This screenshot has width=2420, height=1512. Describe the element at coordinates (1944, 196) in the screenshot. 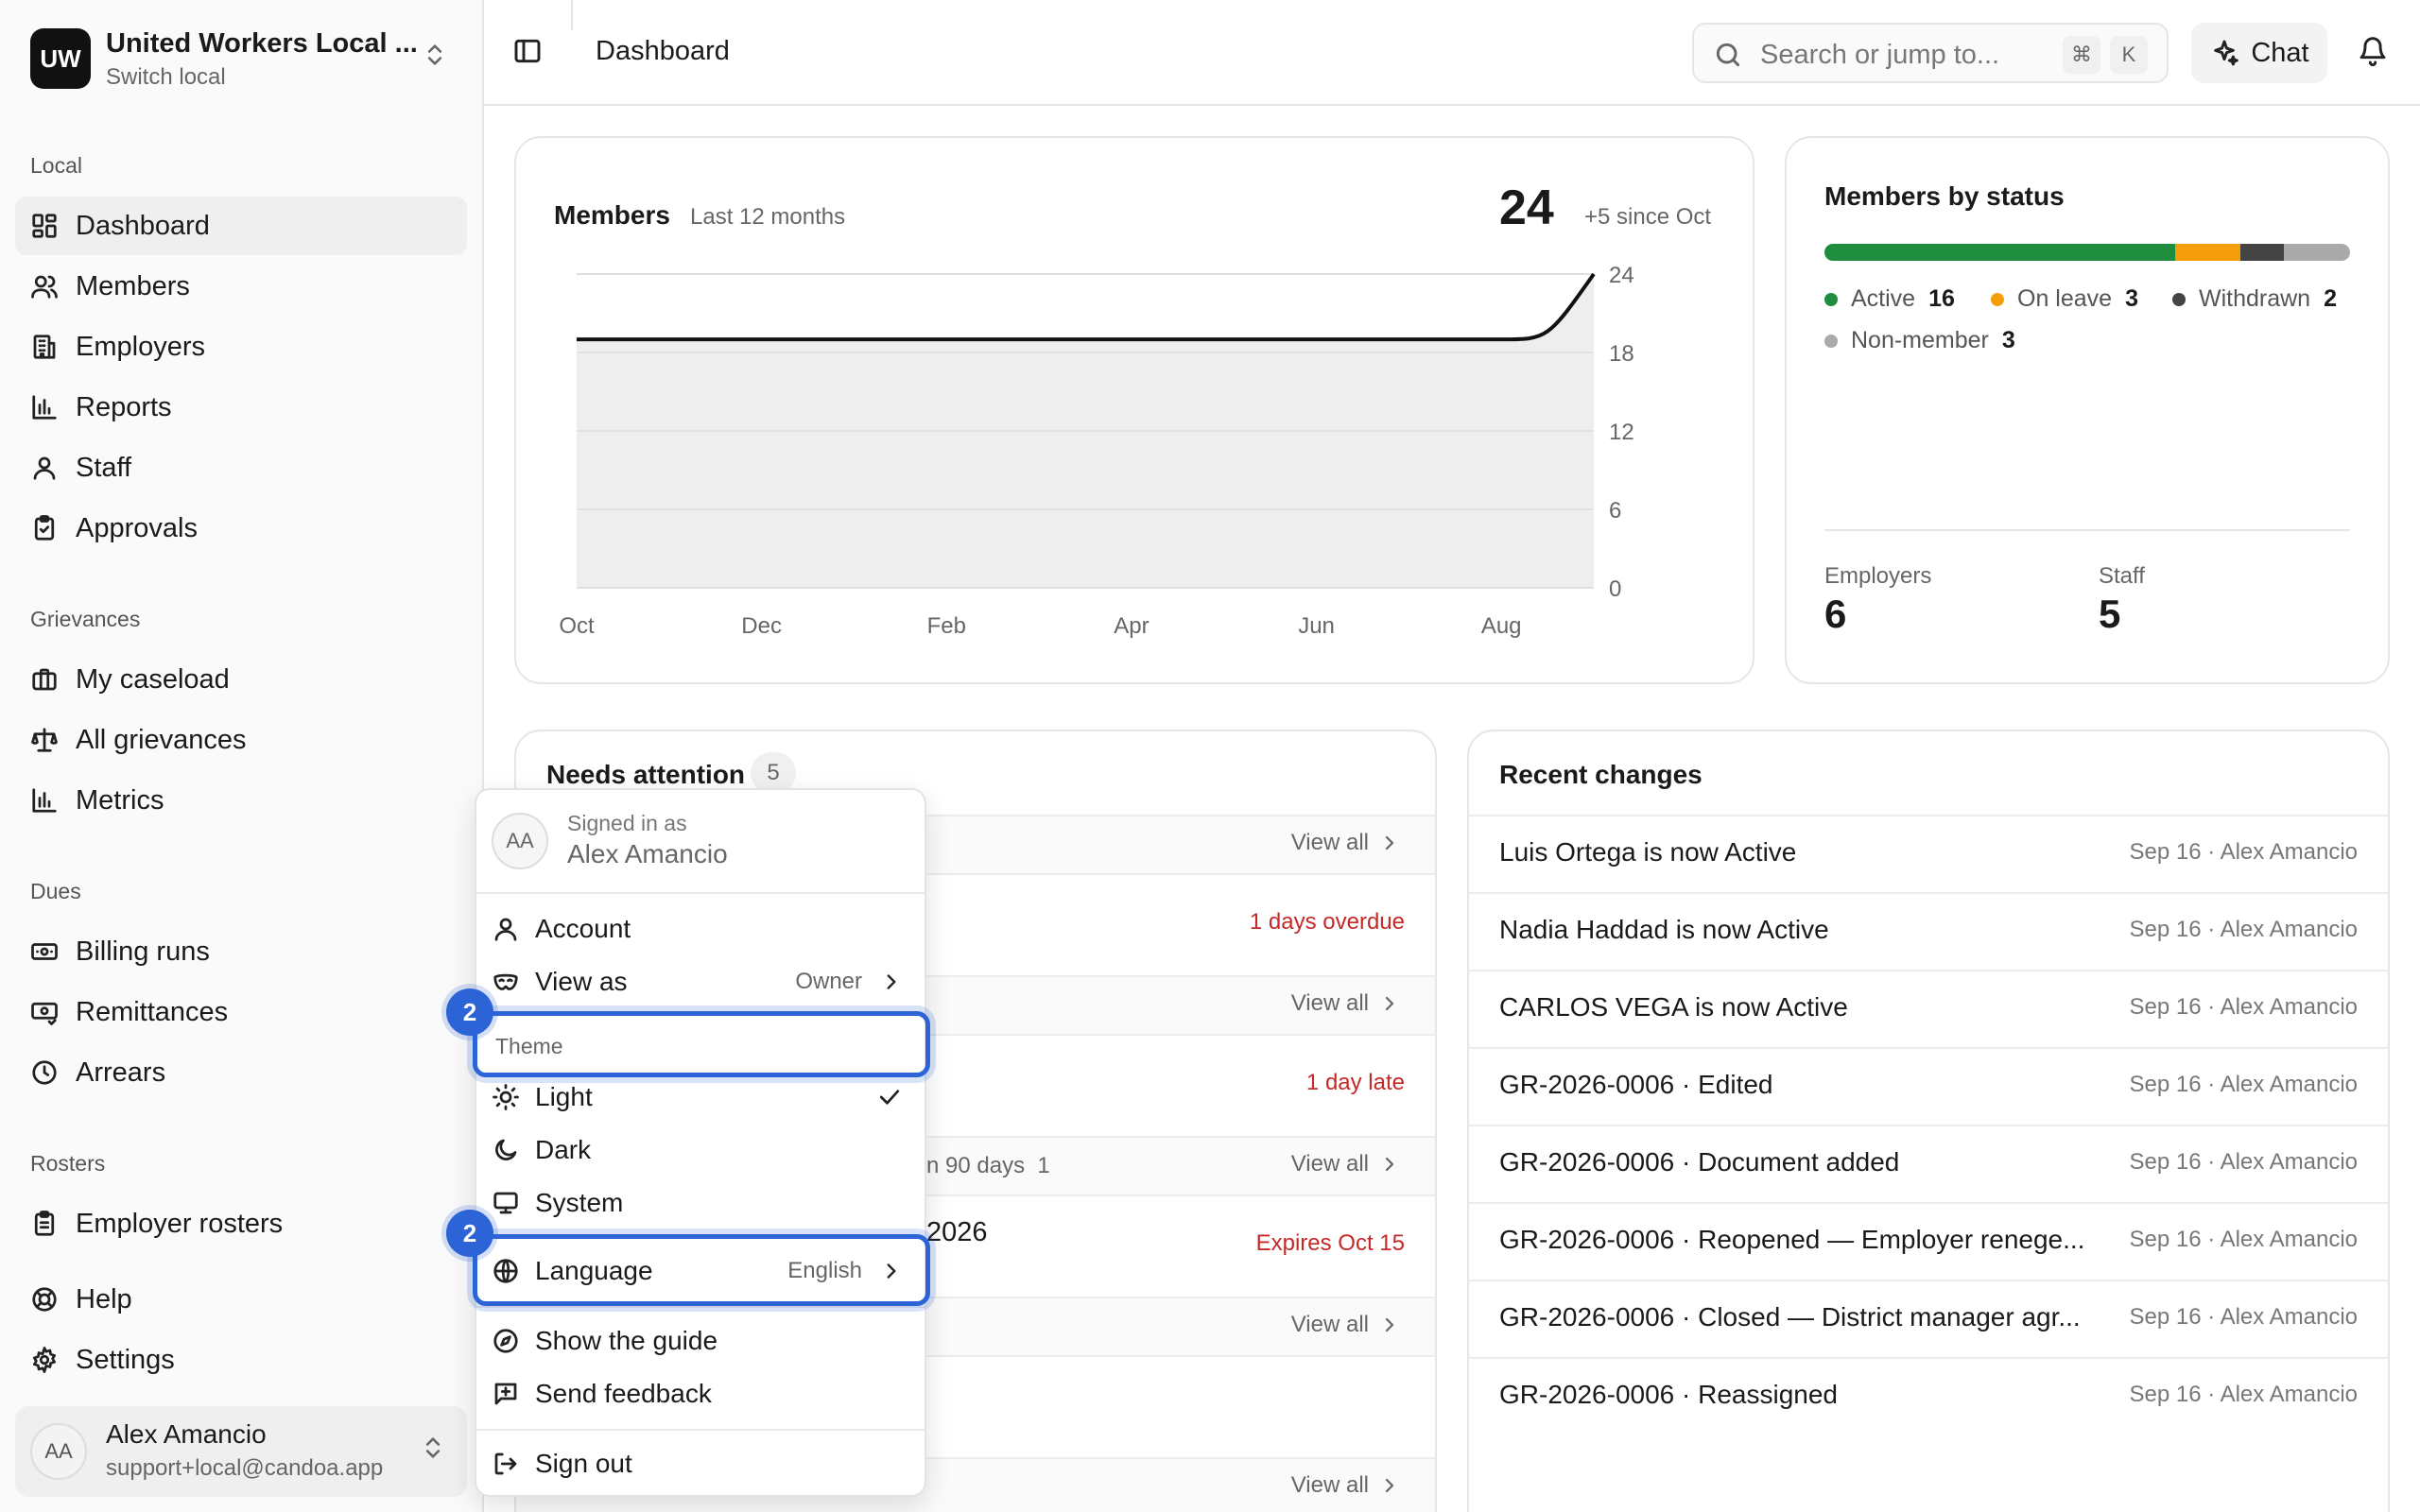

I see `status-title: Members by status` at that location.